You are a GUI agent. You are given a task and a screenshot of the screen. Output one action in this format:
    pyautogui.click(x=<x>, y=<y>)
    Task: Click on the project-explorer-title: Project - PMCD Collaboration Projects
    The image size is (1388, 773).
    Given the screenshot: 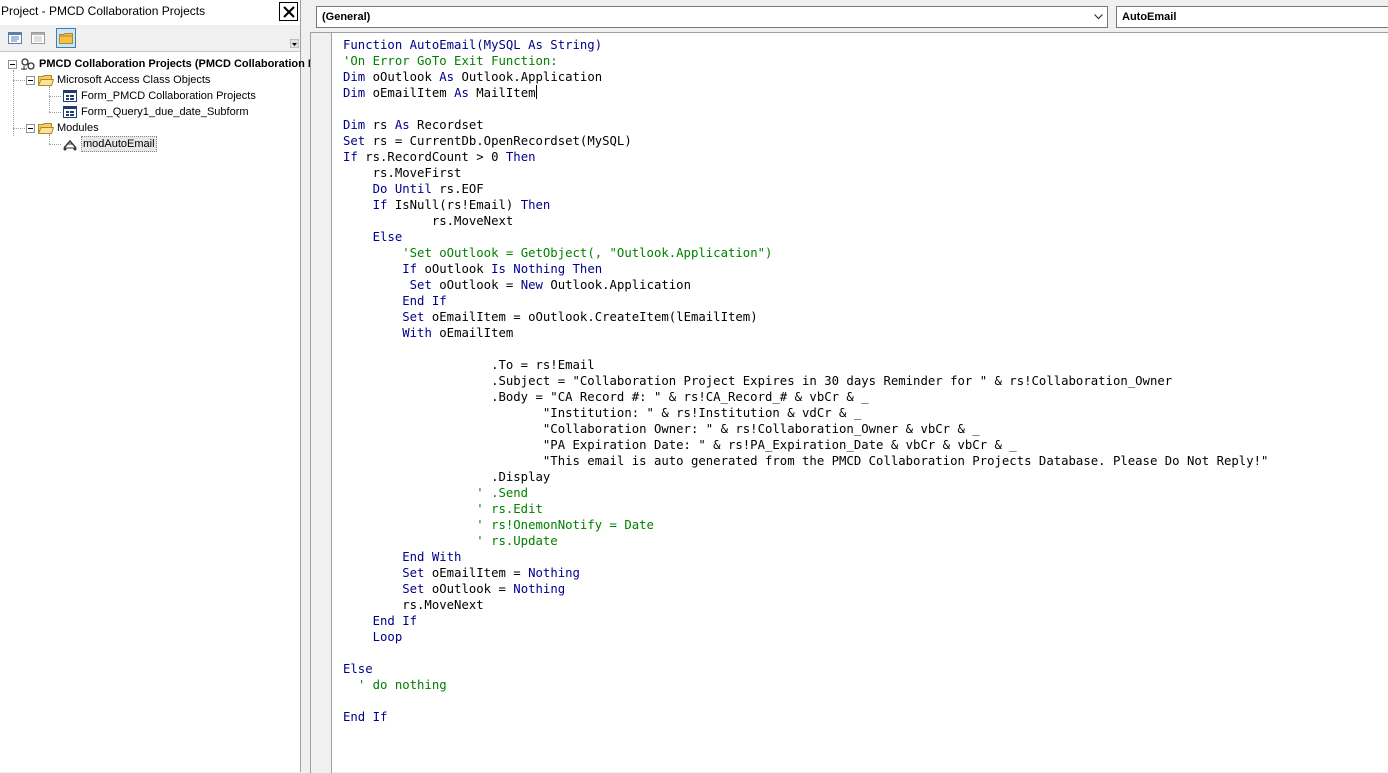 What is the action you would take?
    pyautogui.click(x=103, y=11)
    